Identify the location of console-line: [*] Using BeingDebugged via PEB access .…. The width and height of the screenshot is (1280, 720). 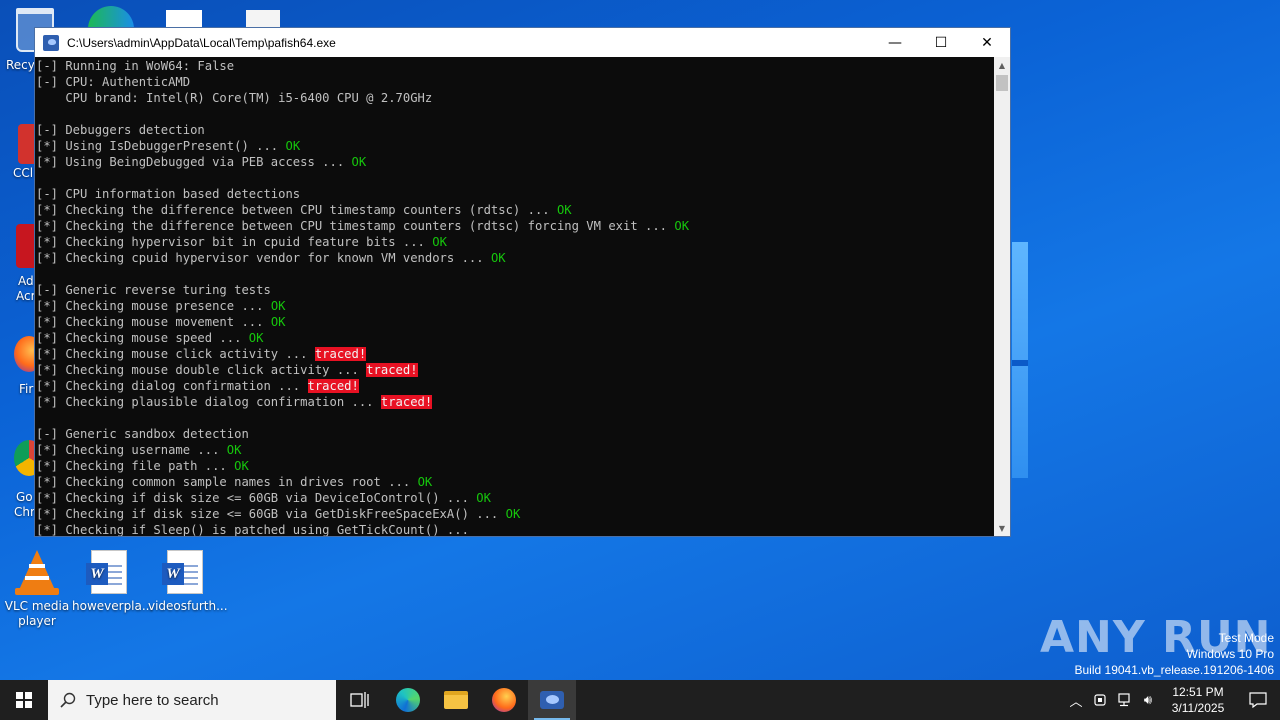
(515, 162).